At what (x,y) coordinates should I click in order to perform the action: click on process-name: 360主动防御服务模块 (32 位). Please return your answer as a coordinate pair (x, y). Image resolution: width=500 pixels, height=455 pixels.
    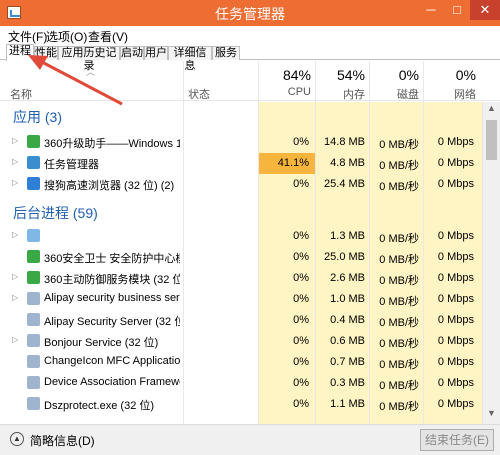
    Looking at the image, I should click on (112, 280).